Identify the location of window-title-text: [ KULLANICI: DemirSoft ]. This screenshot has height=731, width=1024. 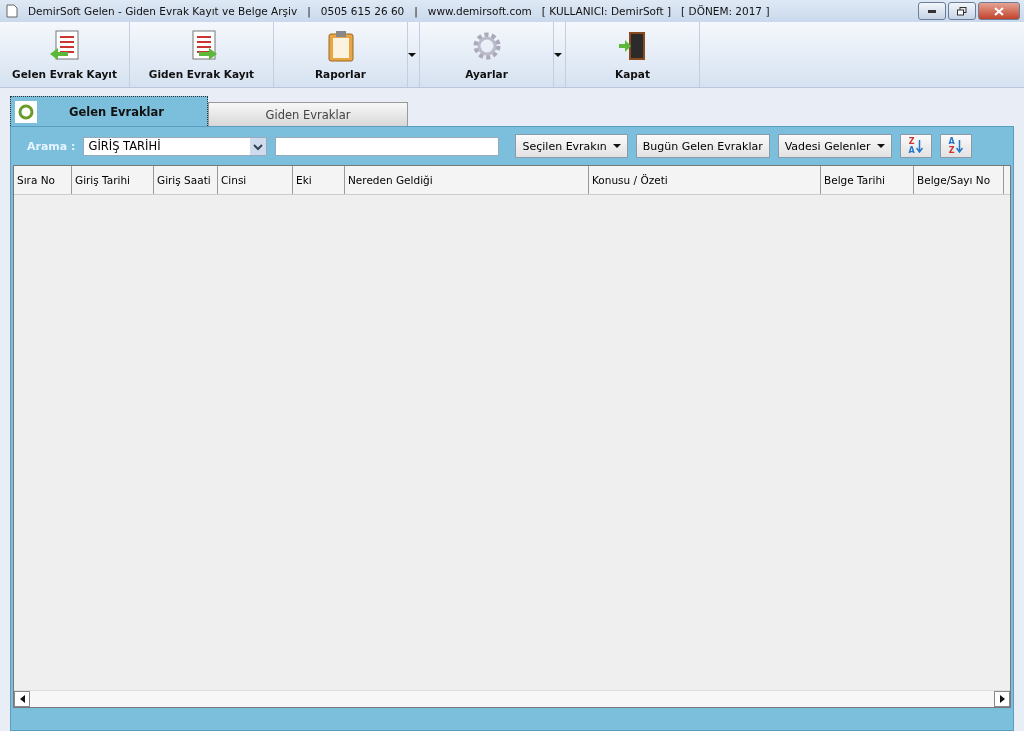
(606, 11).